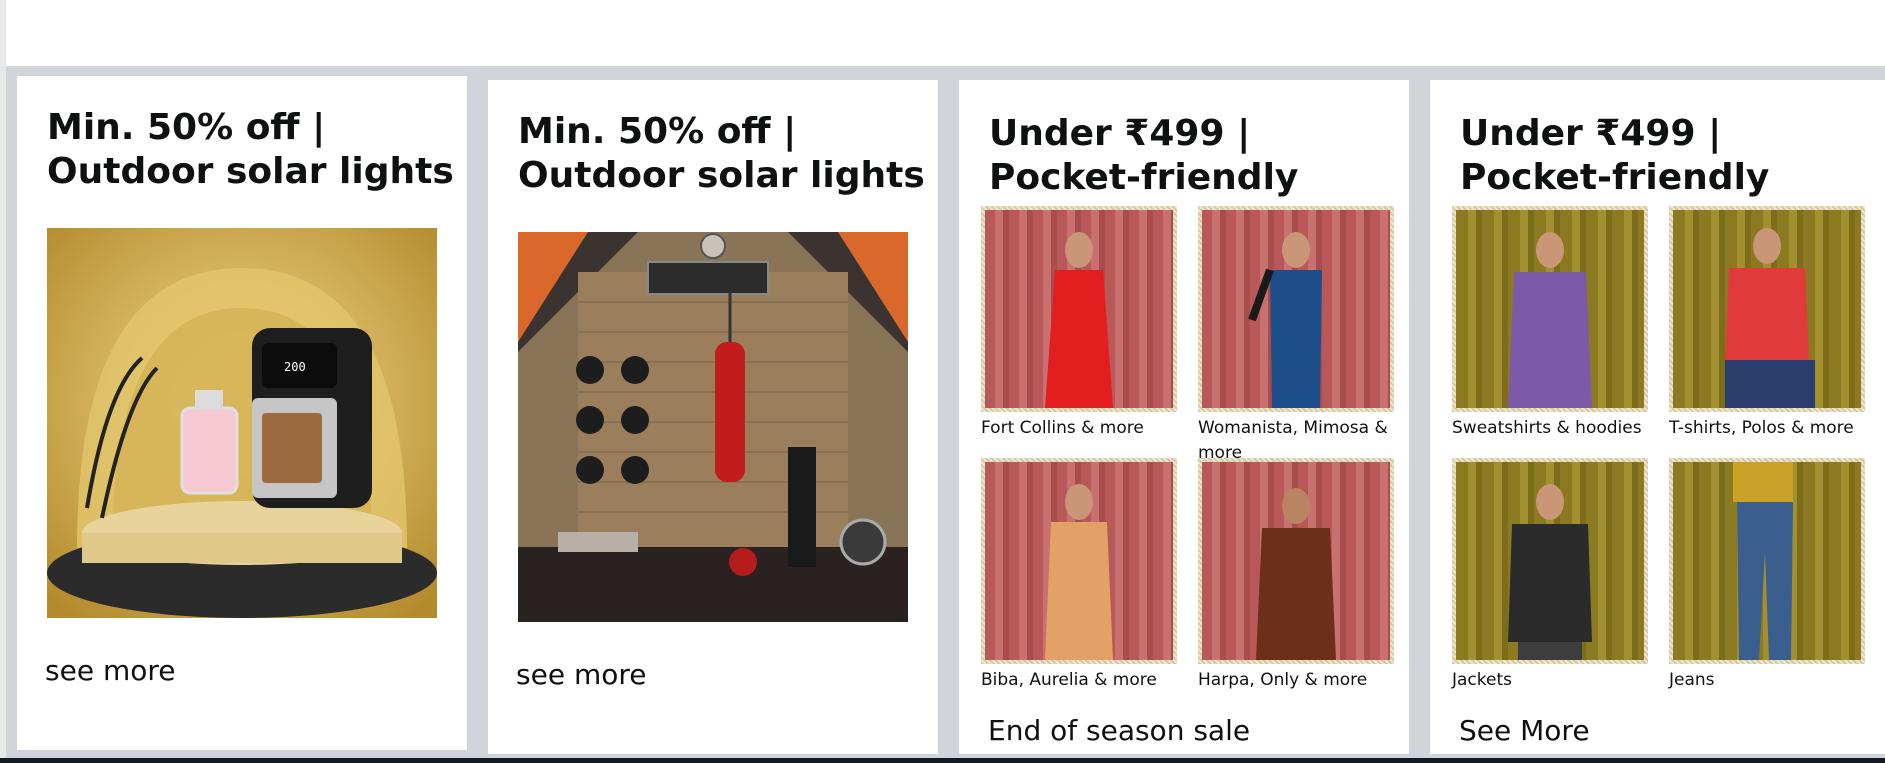 The width and height of the screenshot is (1885, 763). What do you see at coordinates (1283, 680) in the screenshot?
I see `tile-caption: Harpa, Only & more` at bounding box center [1283, 680].